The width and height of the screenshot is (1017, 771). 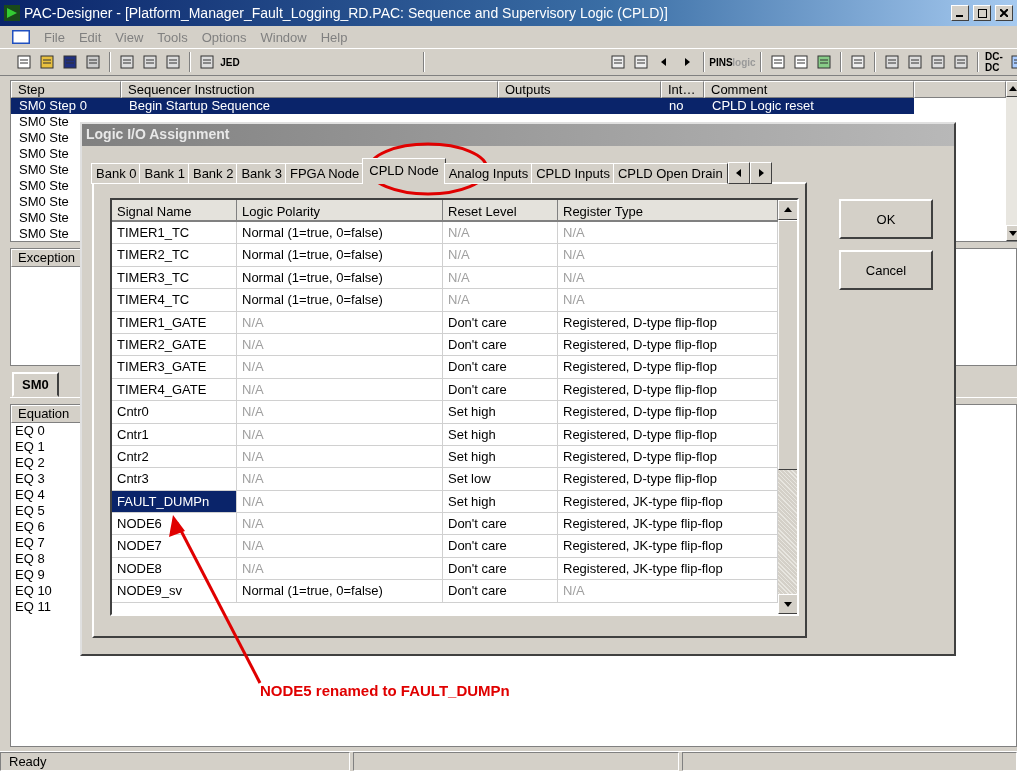 I want to click on tab: CPLD Open Drain, so click(x=670, y=173).